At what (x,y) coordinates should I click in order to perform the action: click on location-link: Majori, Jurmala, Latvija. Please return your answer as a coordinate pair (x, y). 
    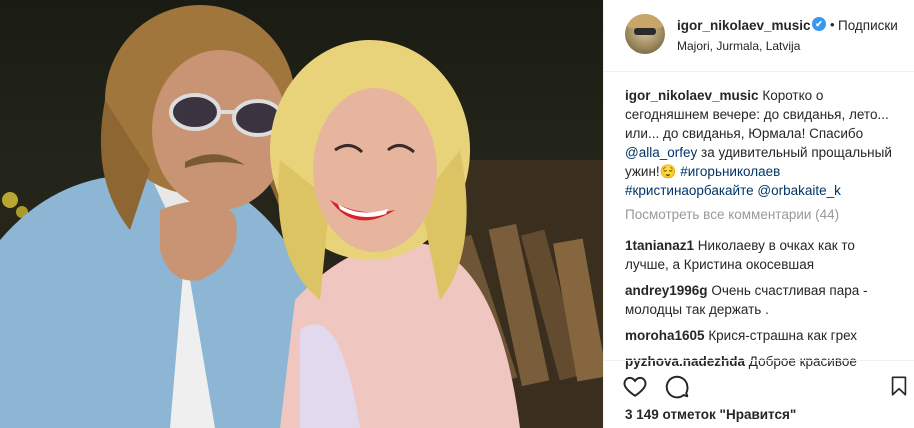
    Looking at the image, I should click on (738, 46).